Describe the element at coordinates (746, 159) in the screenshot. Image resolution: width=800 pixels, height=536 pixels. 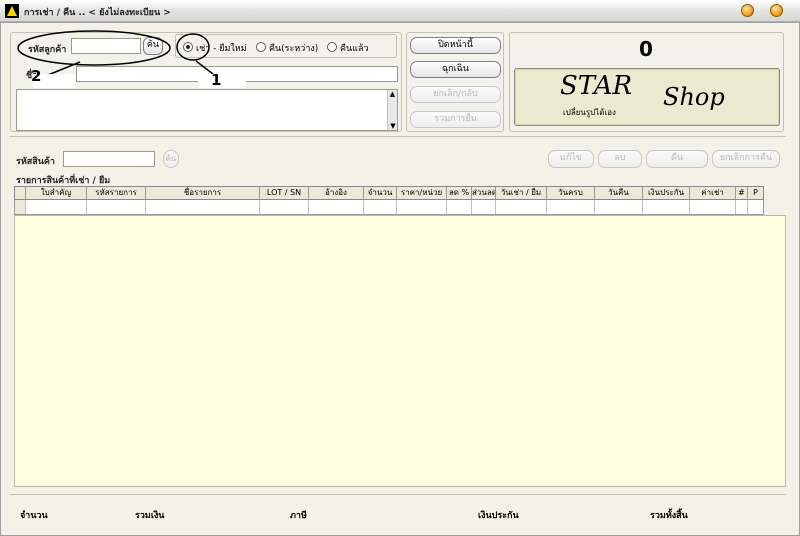
I see `item-cancel-return-button: ยกเลิกการคืน` at that location.